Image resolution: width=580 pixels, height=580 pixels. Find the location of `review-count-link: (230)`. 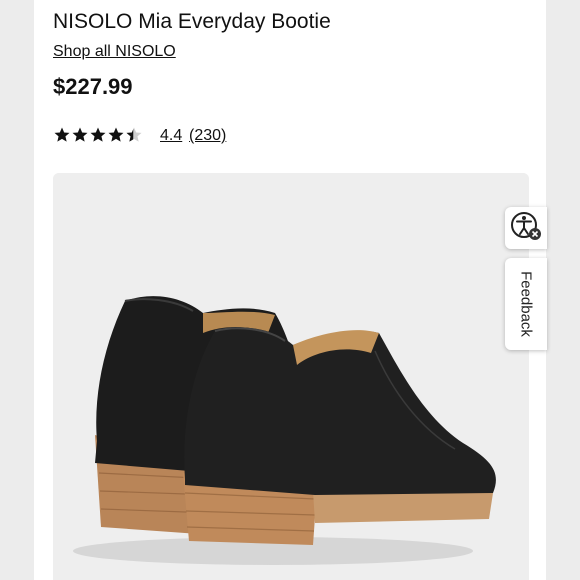

review-count-link: (230) is located at coordinates (207, 136).